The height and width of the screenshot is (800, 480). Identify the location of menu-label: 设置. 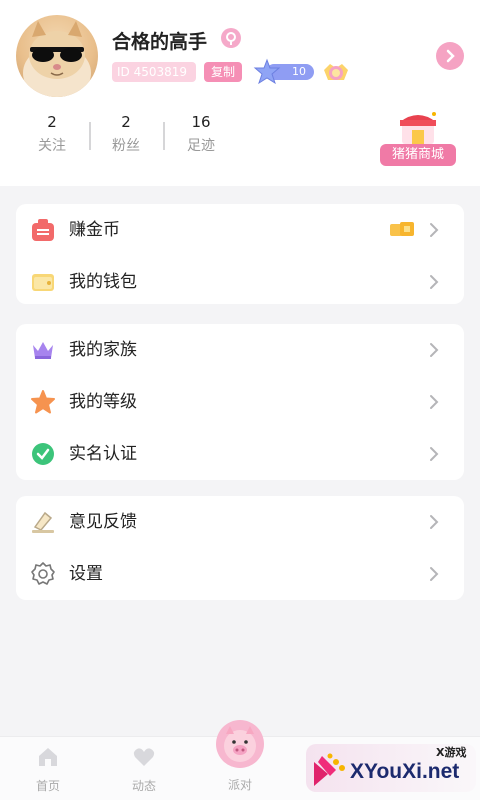
(86, 574).